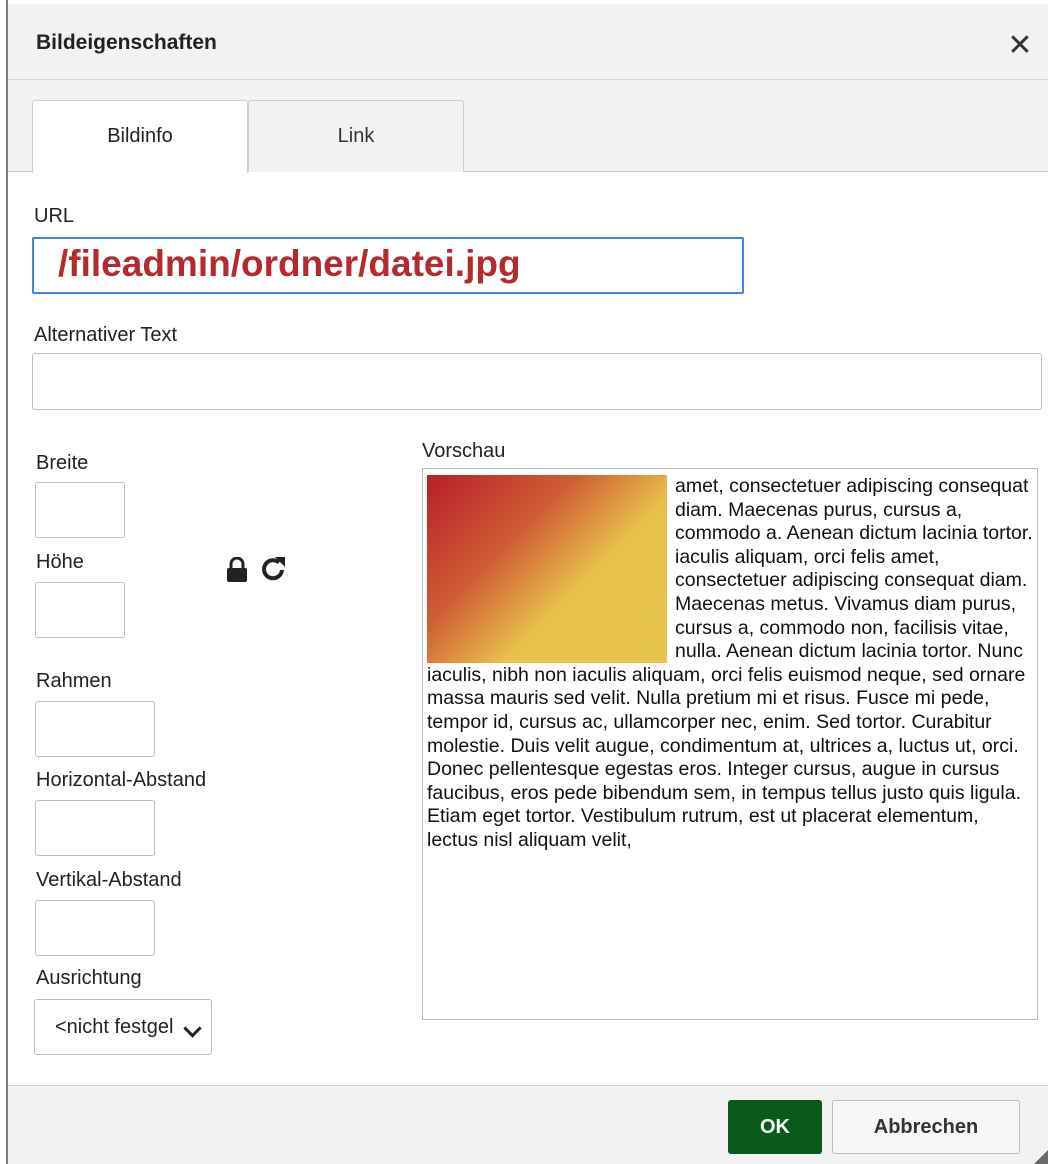  What do you see at coordinates (1020, 46) in the screenshot?
I see `close-icon: ✕` at bounding box center [1020, 46].